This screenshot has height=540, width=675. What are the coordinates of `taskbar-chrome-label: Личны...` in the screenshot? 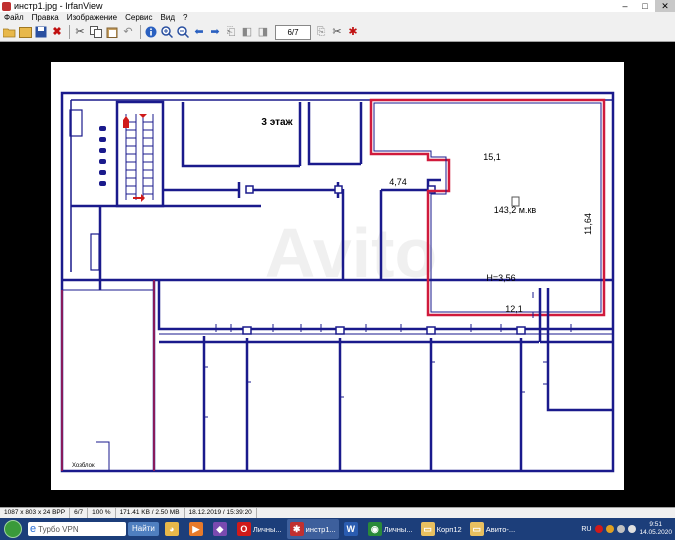 It's located at (398, 529).